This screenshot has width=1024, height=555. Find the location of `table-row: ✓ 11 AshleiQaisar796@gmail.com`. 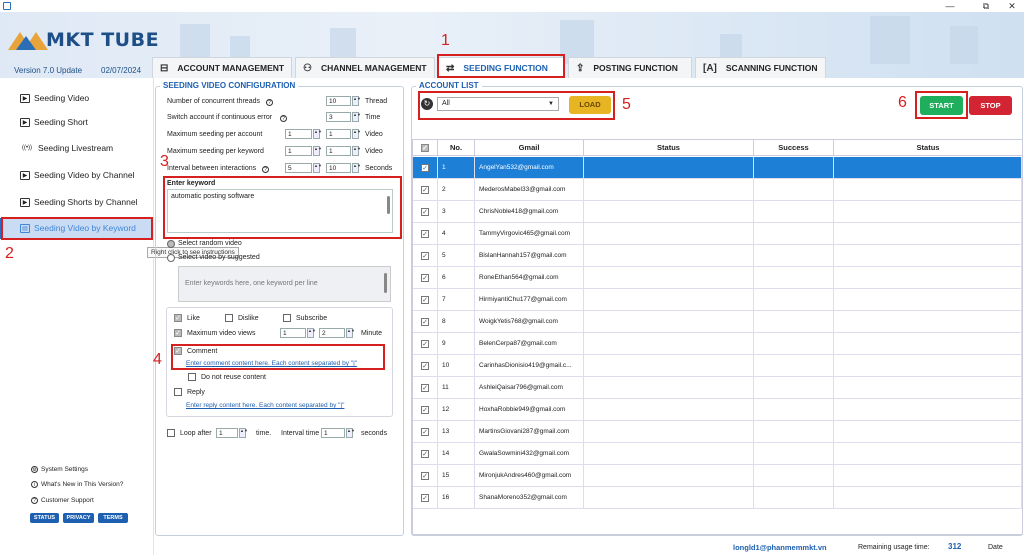

table-row: ✓ 11 AshleiQaisar796@gmail.com is located at coordinates (717, 388).